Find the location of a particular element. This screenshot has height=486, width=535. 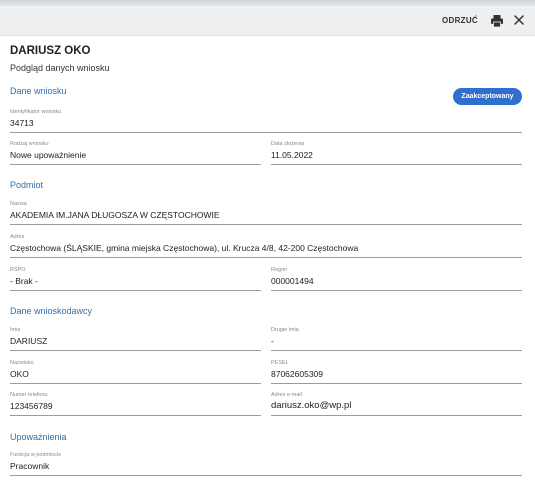

field-value: Pracownik is located at coordinates (30, 466).